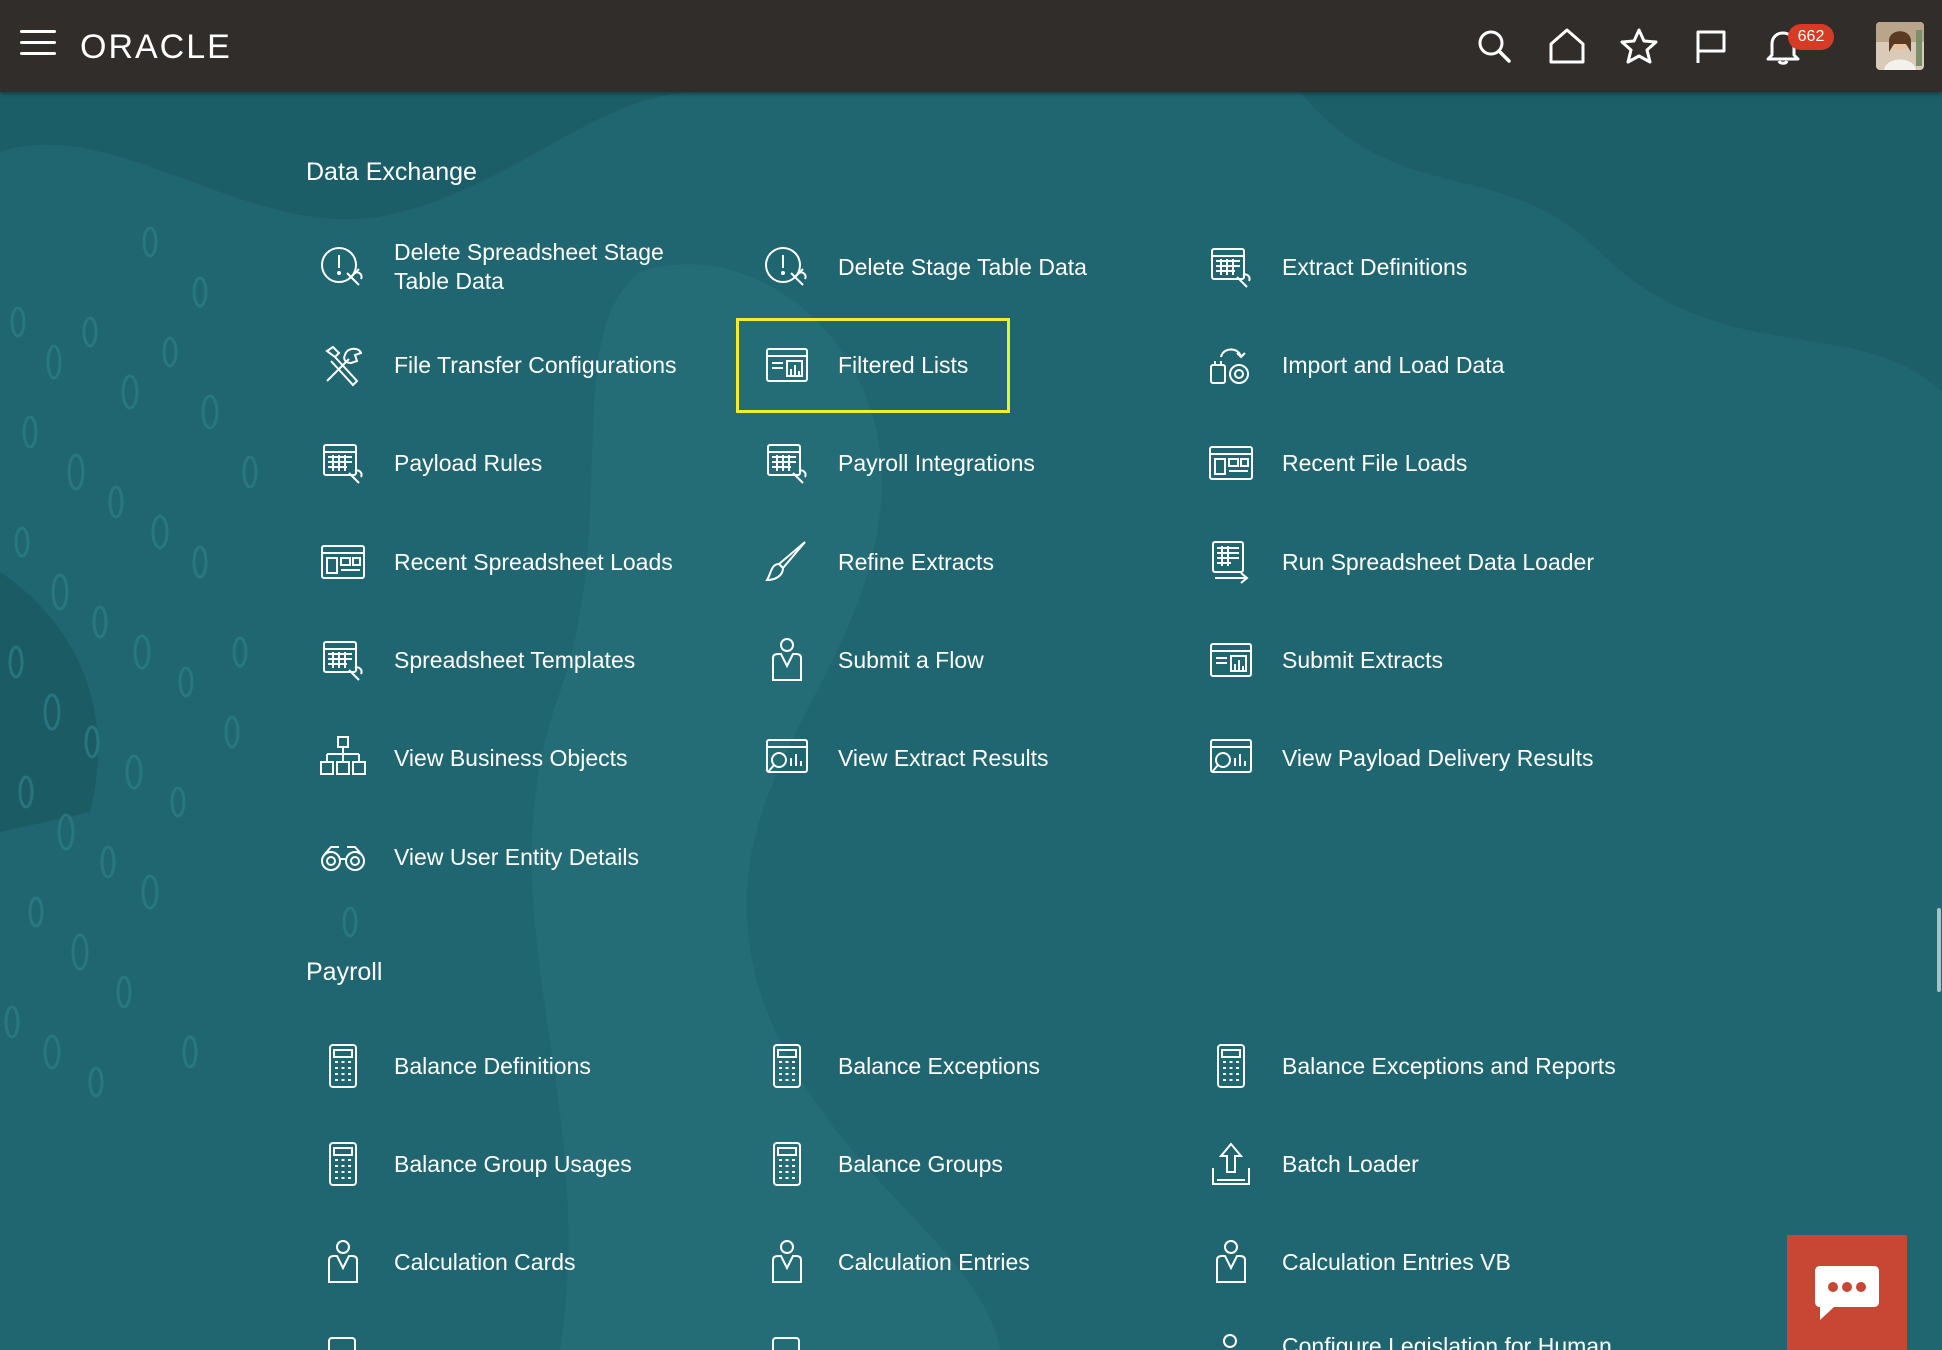 This screenshot has width=1942, height=1350. What do you see at coordinates (156, 46) in the screenshot?
I see `brand-text: ORACLE` at bounding box center [156, 46].